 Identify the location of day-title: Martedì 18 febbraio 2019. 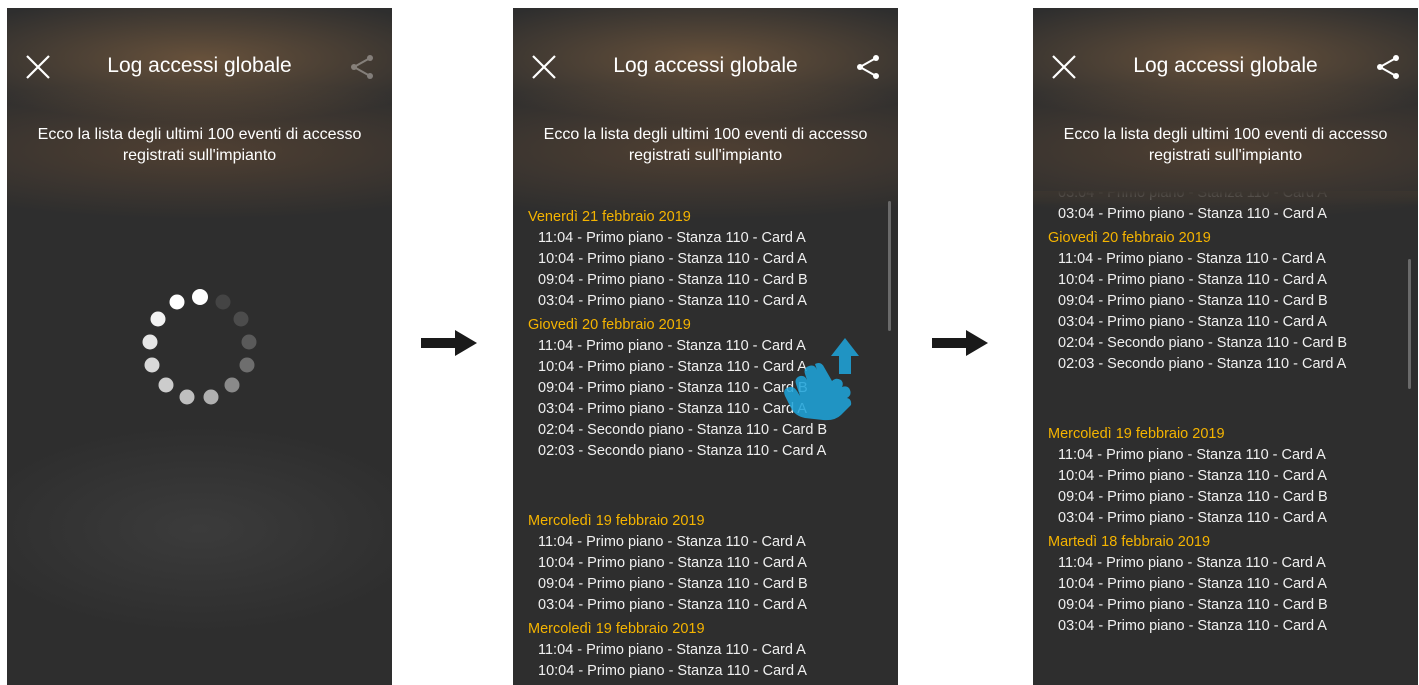
(1129, 542).